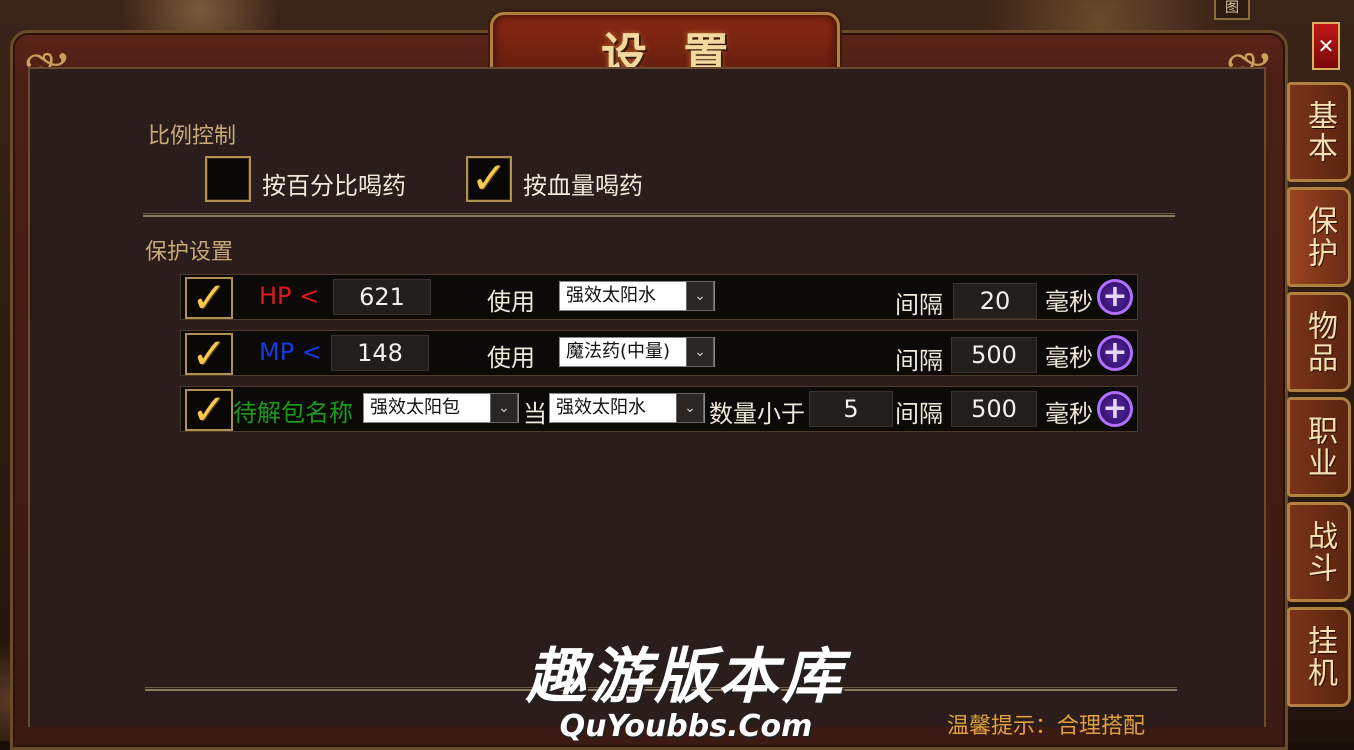 The width and height of the screenshot is (1354, 750). I want to click on close-button: ✕, so click(1326, 46).